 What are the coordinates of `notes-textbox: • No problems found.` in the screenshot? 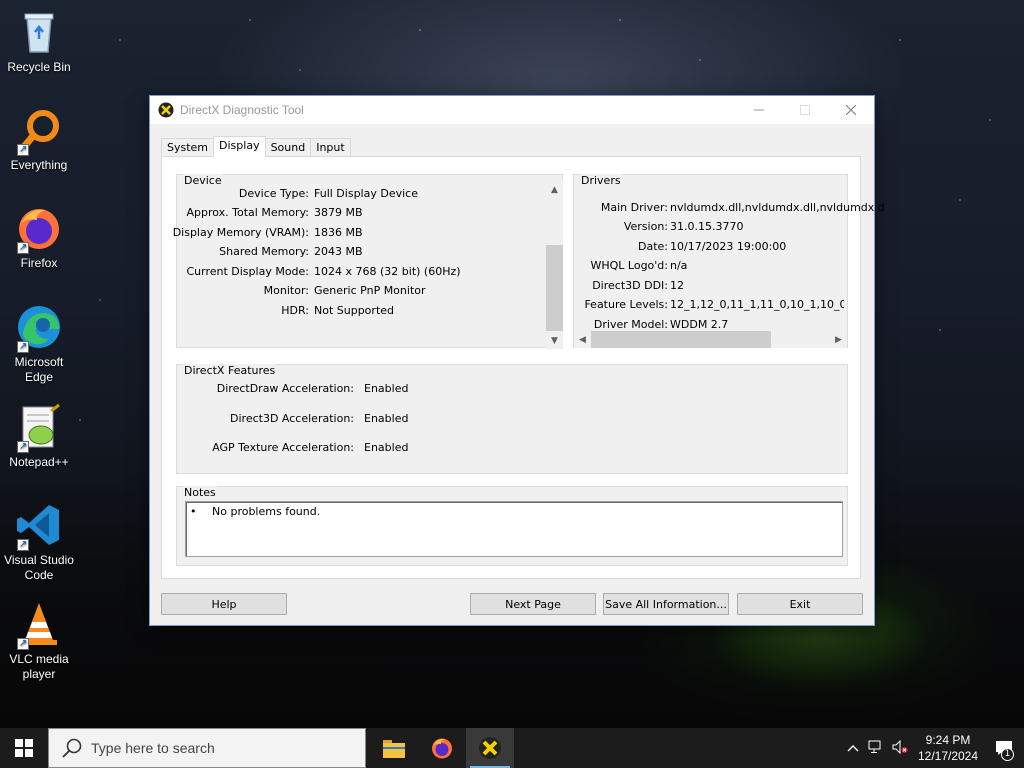 It's located at (514, 529).